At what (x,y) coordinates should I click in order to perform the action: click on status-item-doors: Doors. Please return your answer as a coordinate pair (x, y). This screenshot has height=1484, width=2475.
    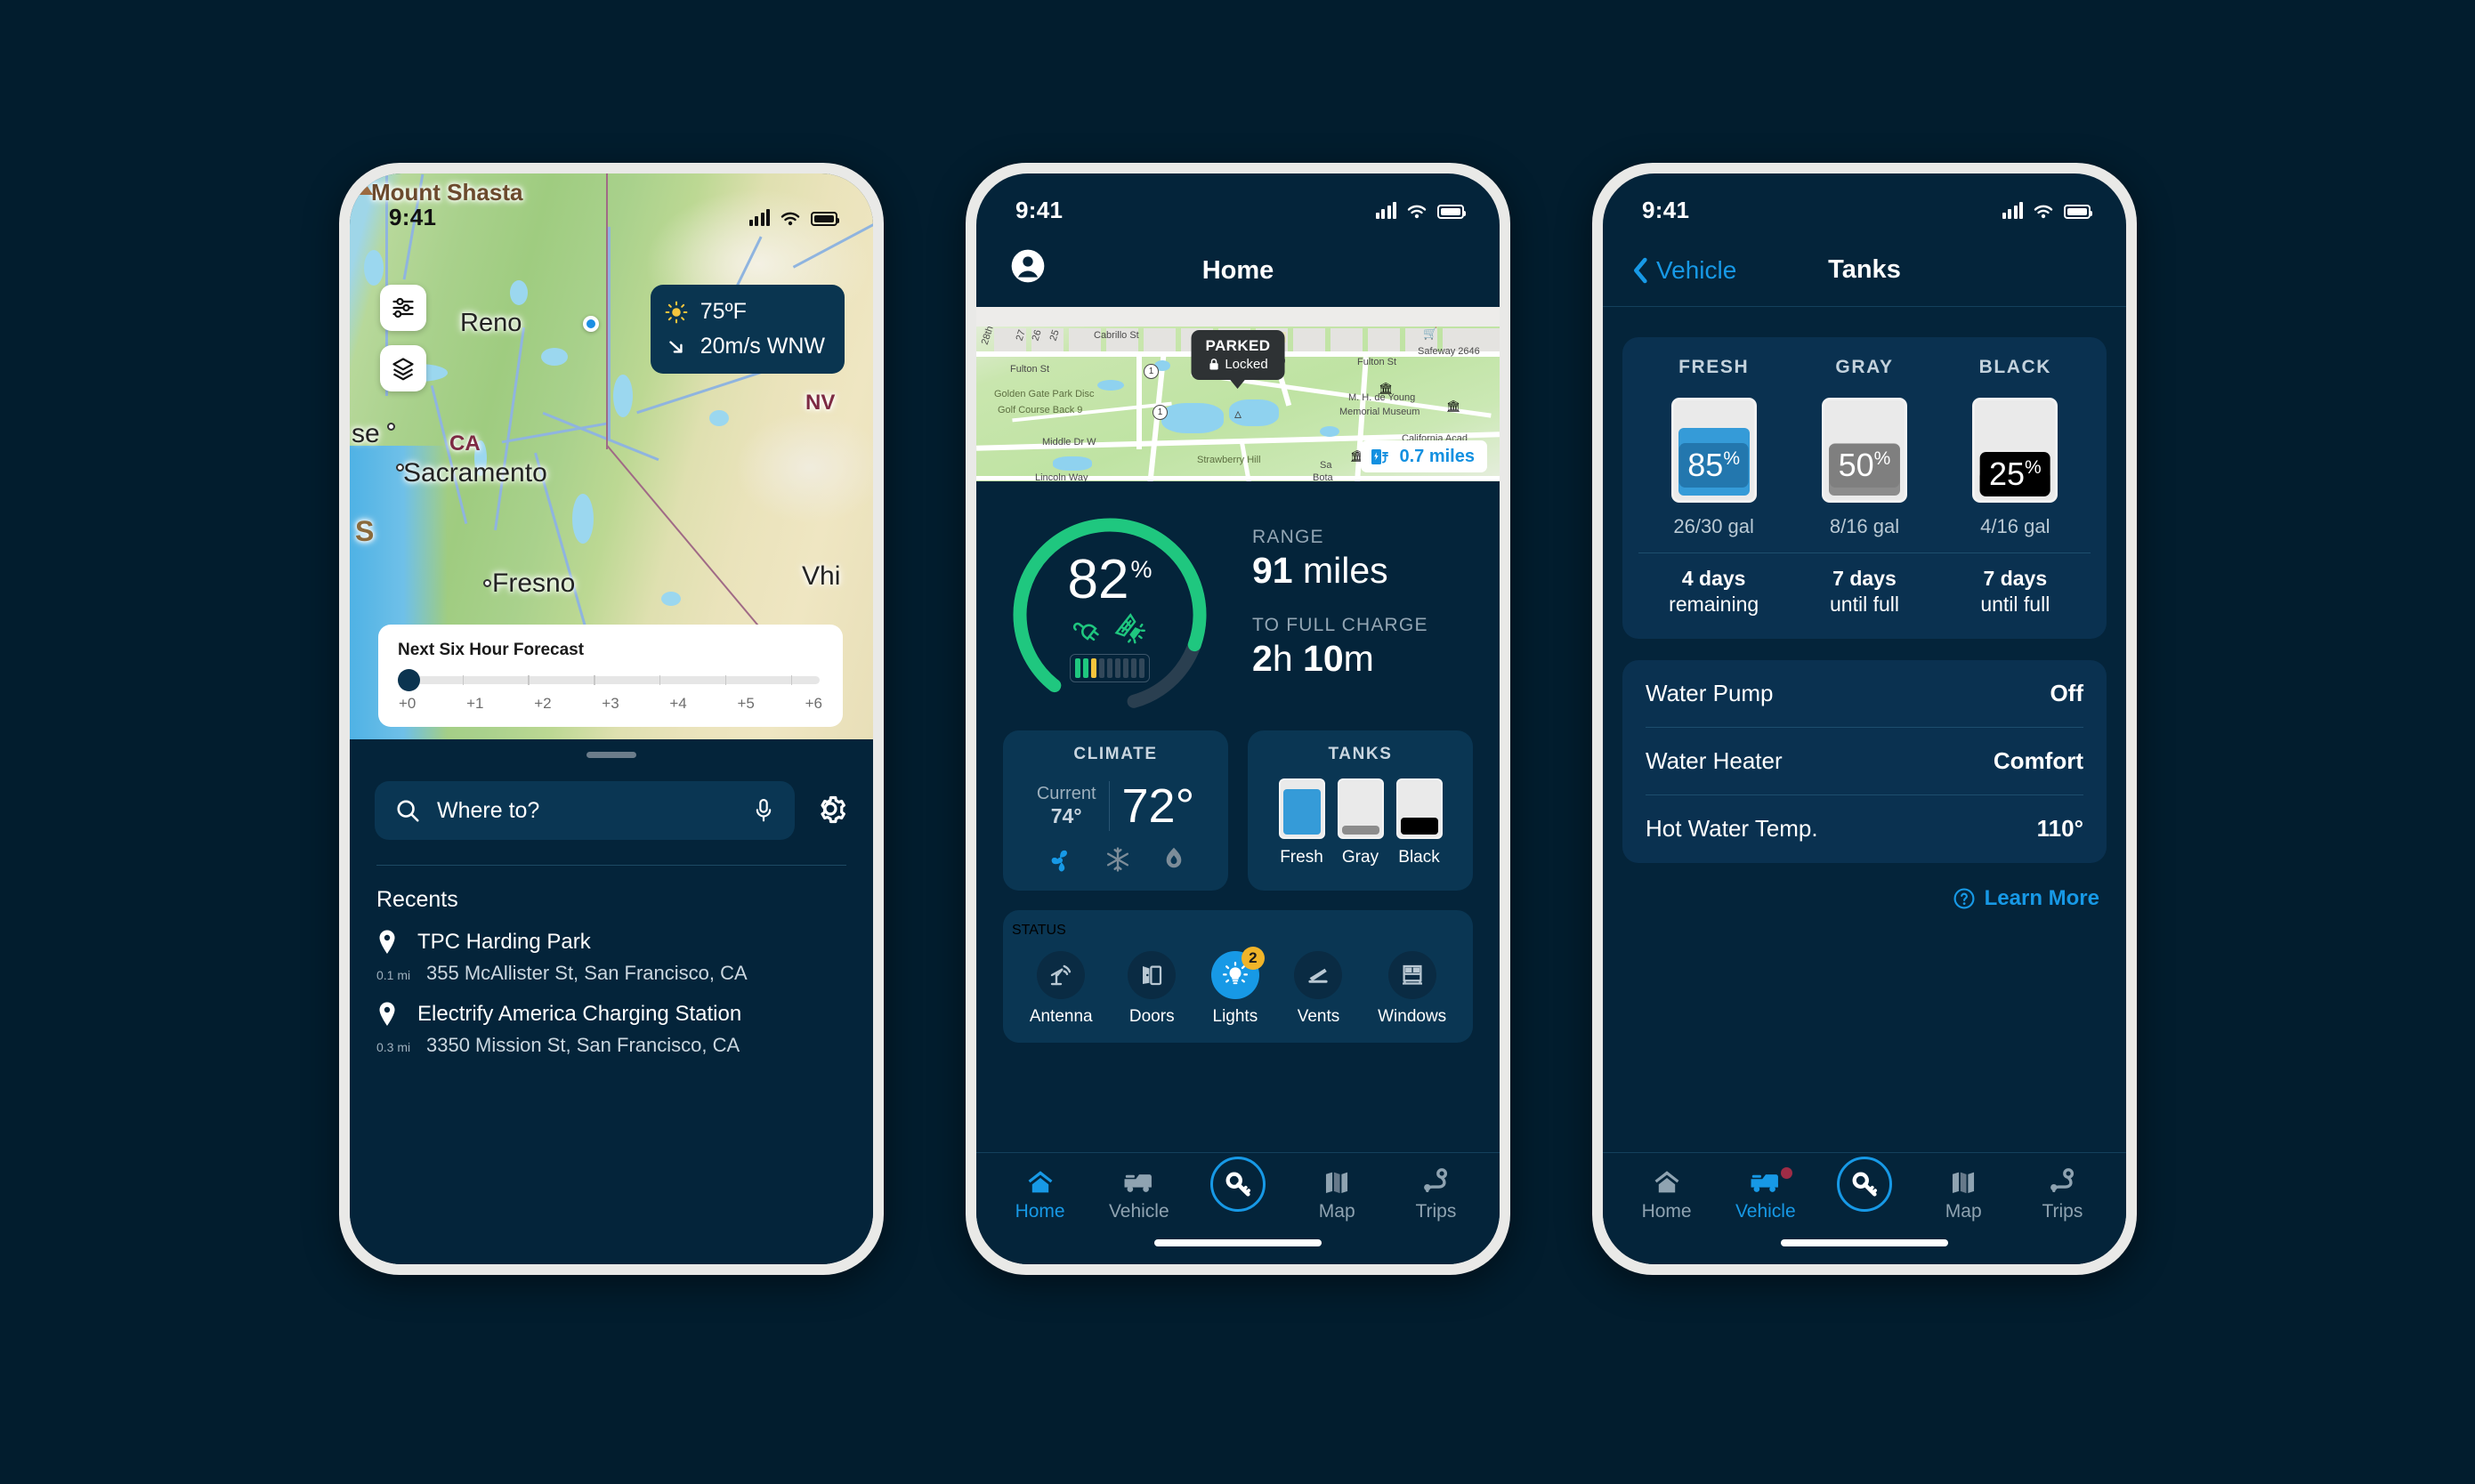
    Looking at the image, I should click on (1152, 989).